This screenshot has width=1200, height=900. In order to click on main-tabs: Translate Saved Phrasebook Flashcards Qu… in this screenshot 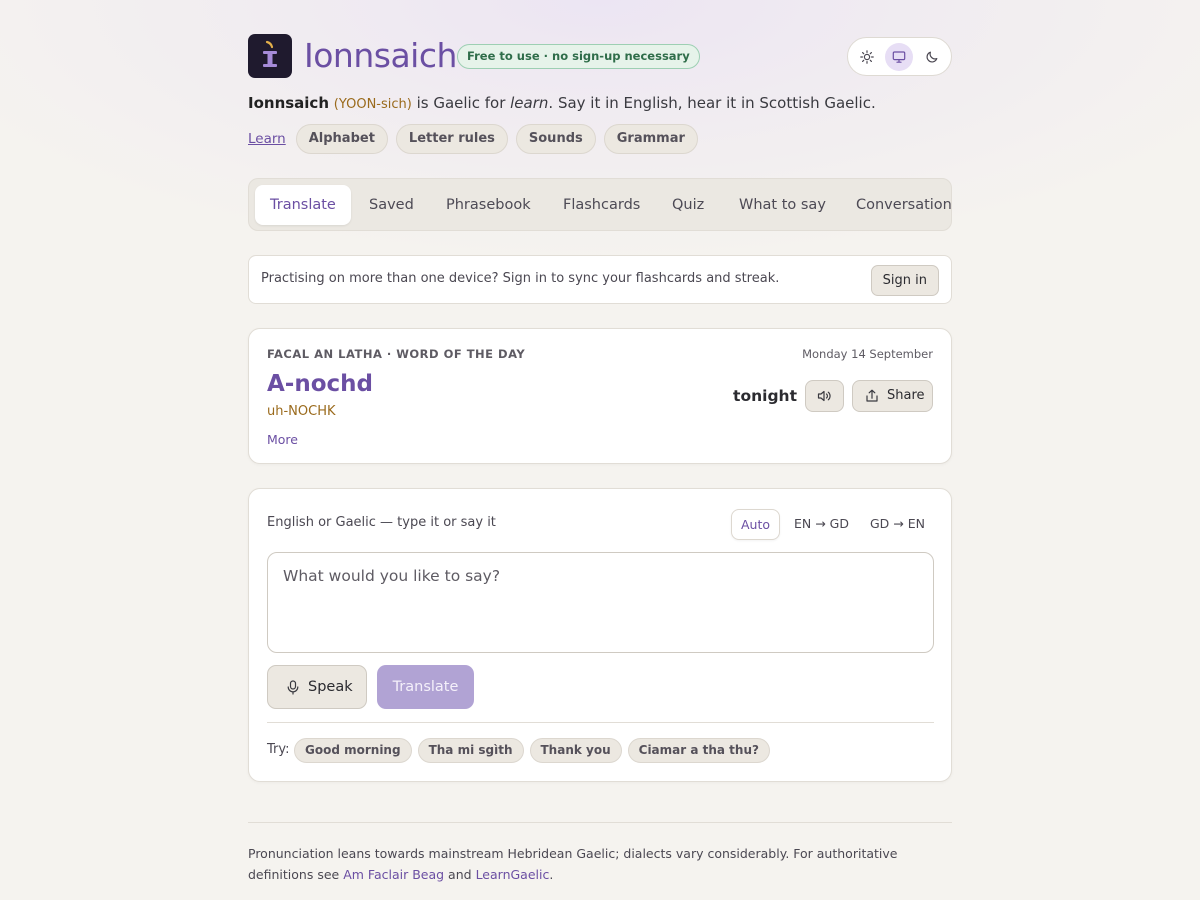, I will do `click(600, 204)`.